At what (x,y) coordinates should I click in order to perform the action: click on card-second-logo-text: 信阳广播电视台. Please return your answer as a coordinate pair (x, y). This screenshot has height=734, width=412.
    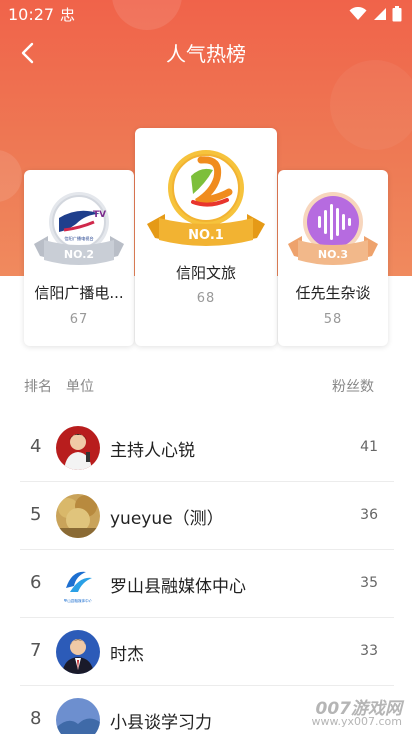
    Looking at the image, I should click on (78, 238).